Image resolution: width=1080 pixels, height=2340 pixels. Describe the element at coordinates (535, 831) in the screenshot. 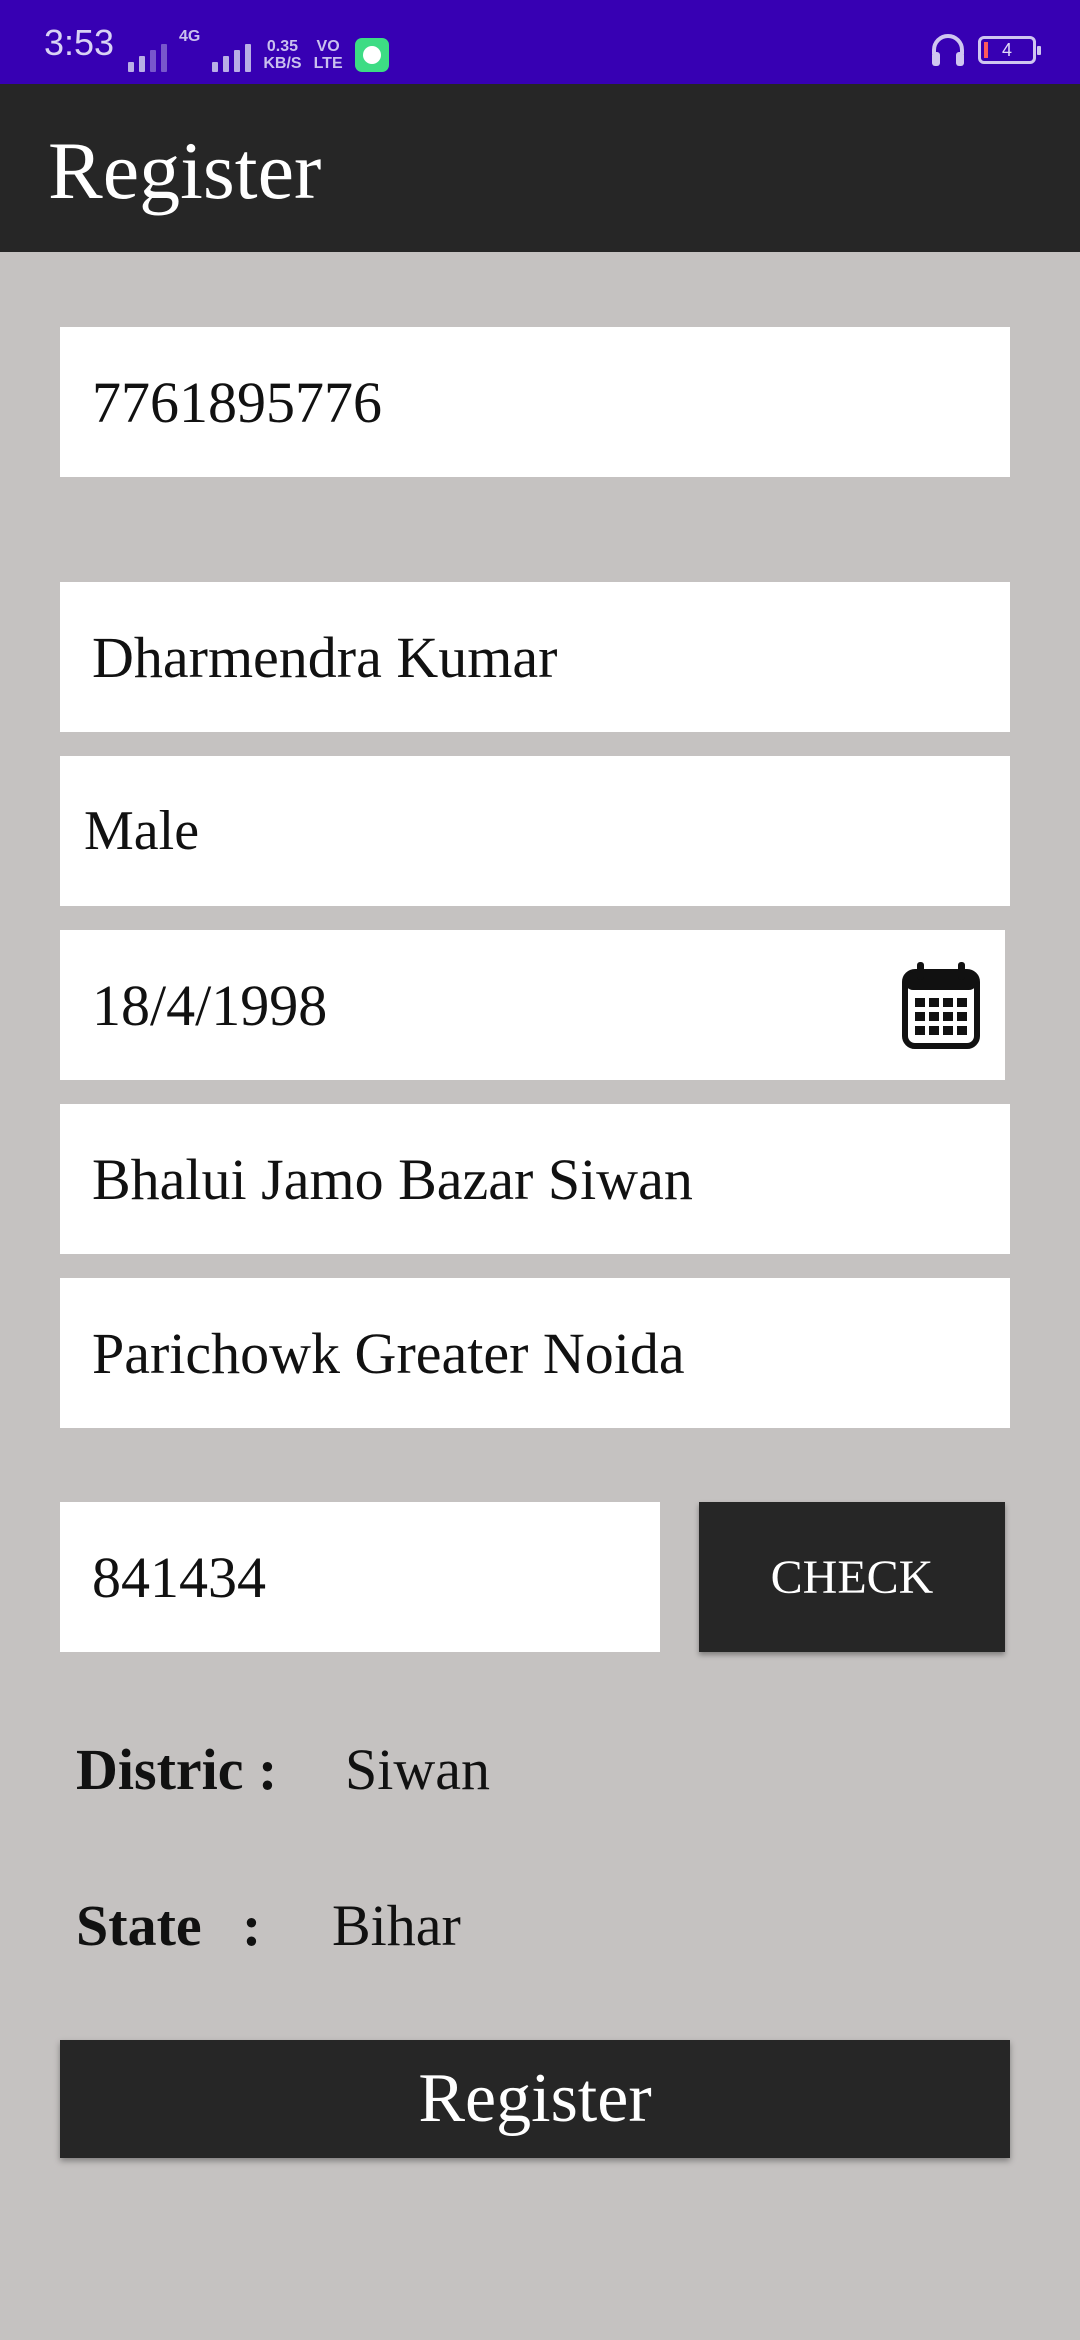

I see `gender-select: Male` at that location.